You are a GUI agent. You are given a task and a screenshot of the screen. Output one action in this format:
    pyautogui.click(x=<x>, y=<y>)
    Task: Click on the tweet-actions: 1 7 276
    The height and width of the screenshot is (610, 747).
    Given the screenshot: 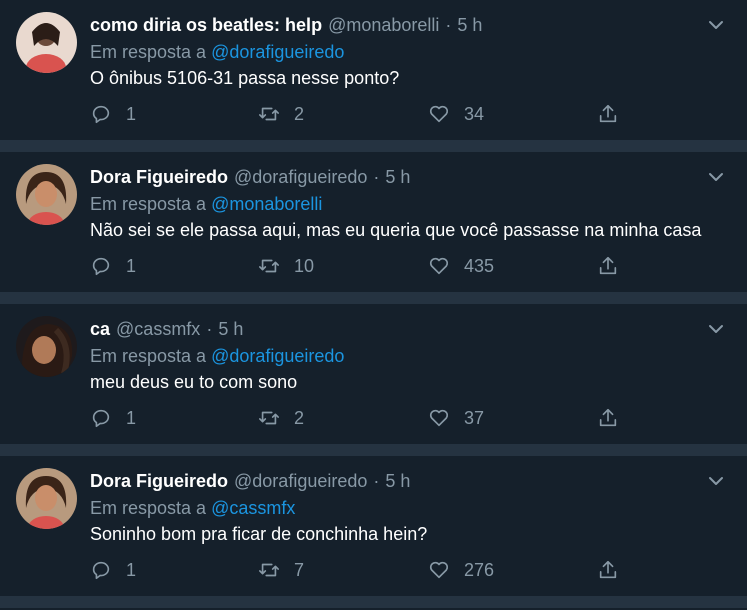 What is the action you would take?
    pyautogui.click(x=410, y=570)
    